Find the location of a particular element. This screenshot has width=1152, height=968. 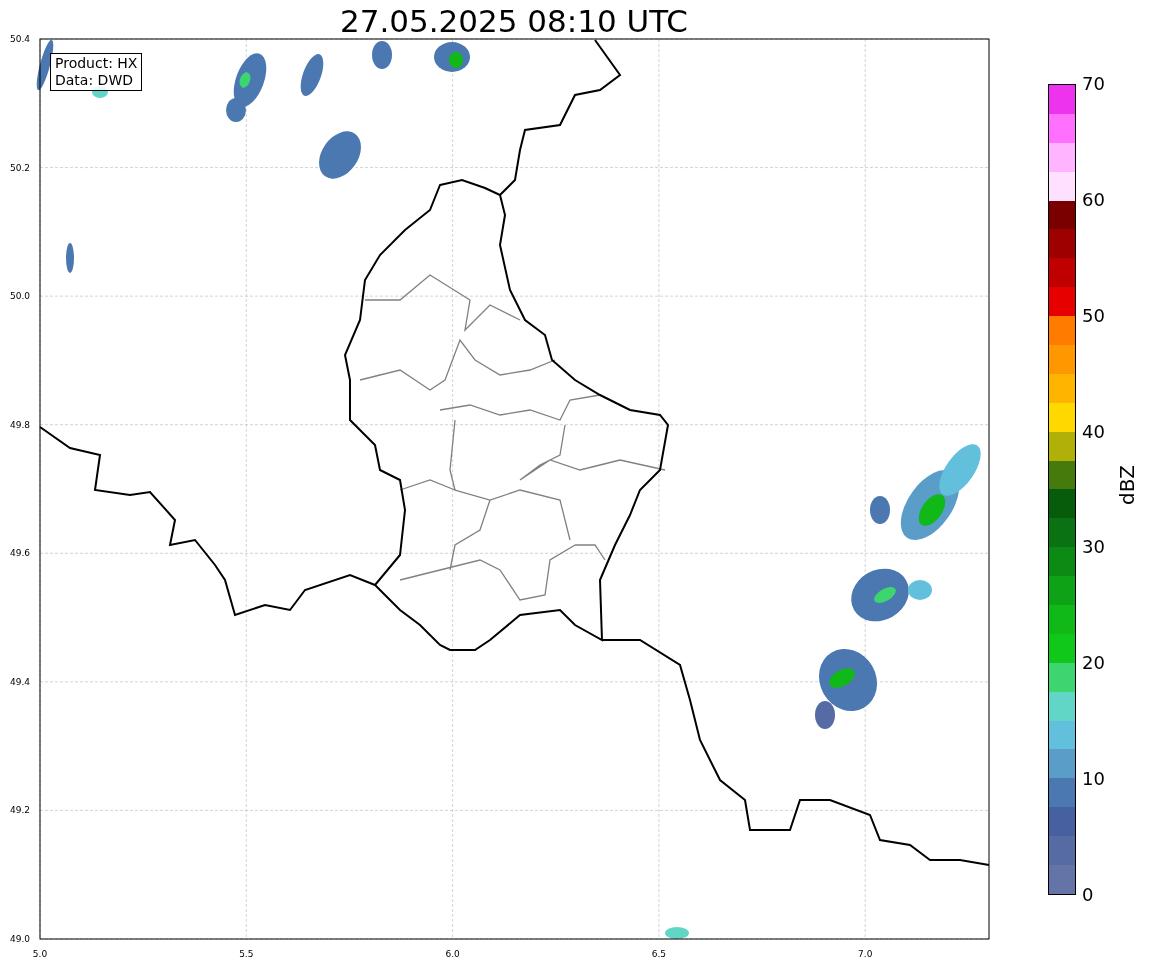

y-tick-label: 50.0 is located at coordinates (19, 296).